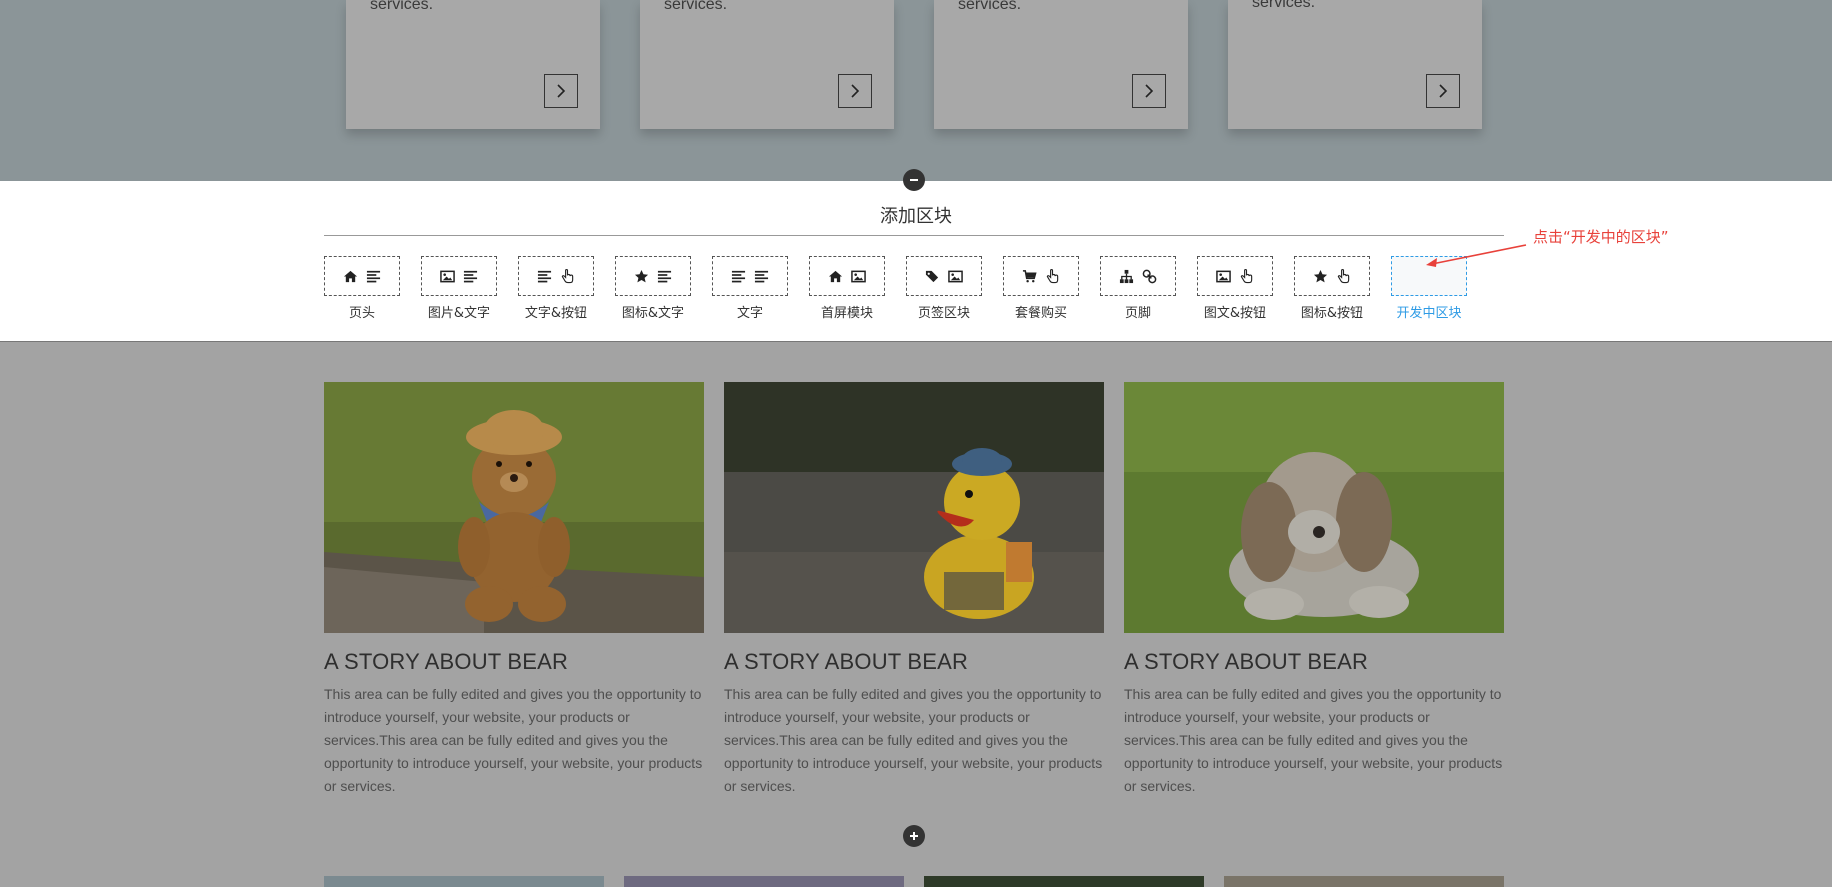  Describe the element at coordinates (1314, 507) in the screenshot. I see `story-image-dog` at that location.